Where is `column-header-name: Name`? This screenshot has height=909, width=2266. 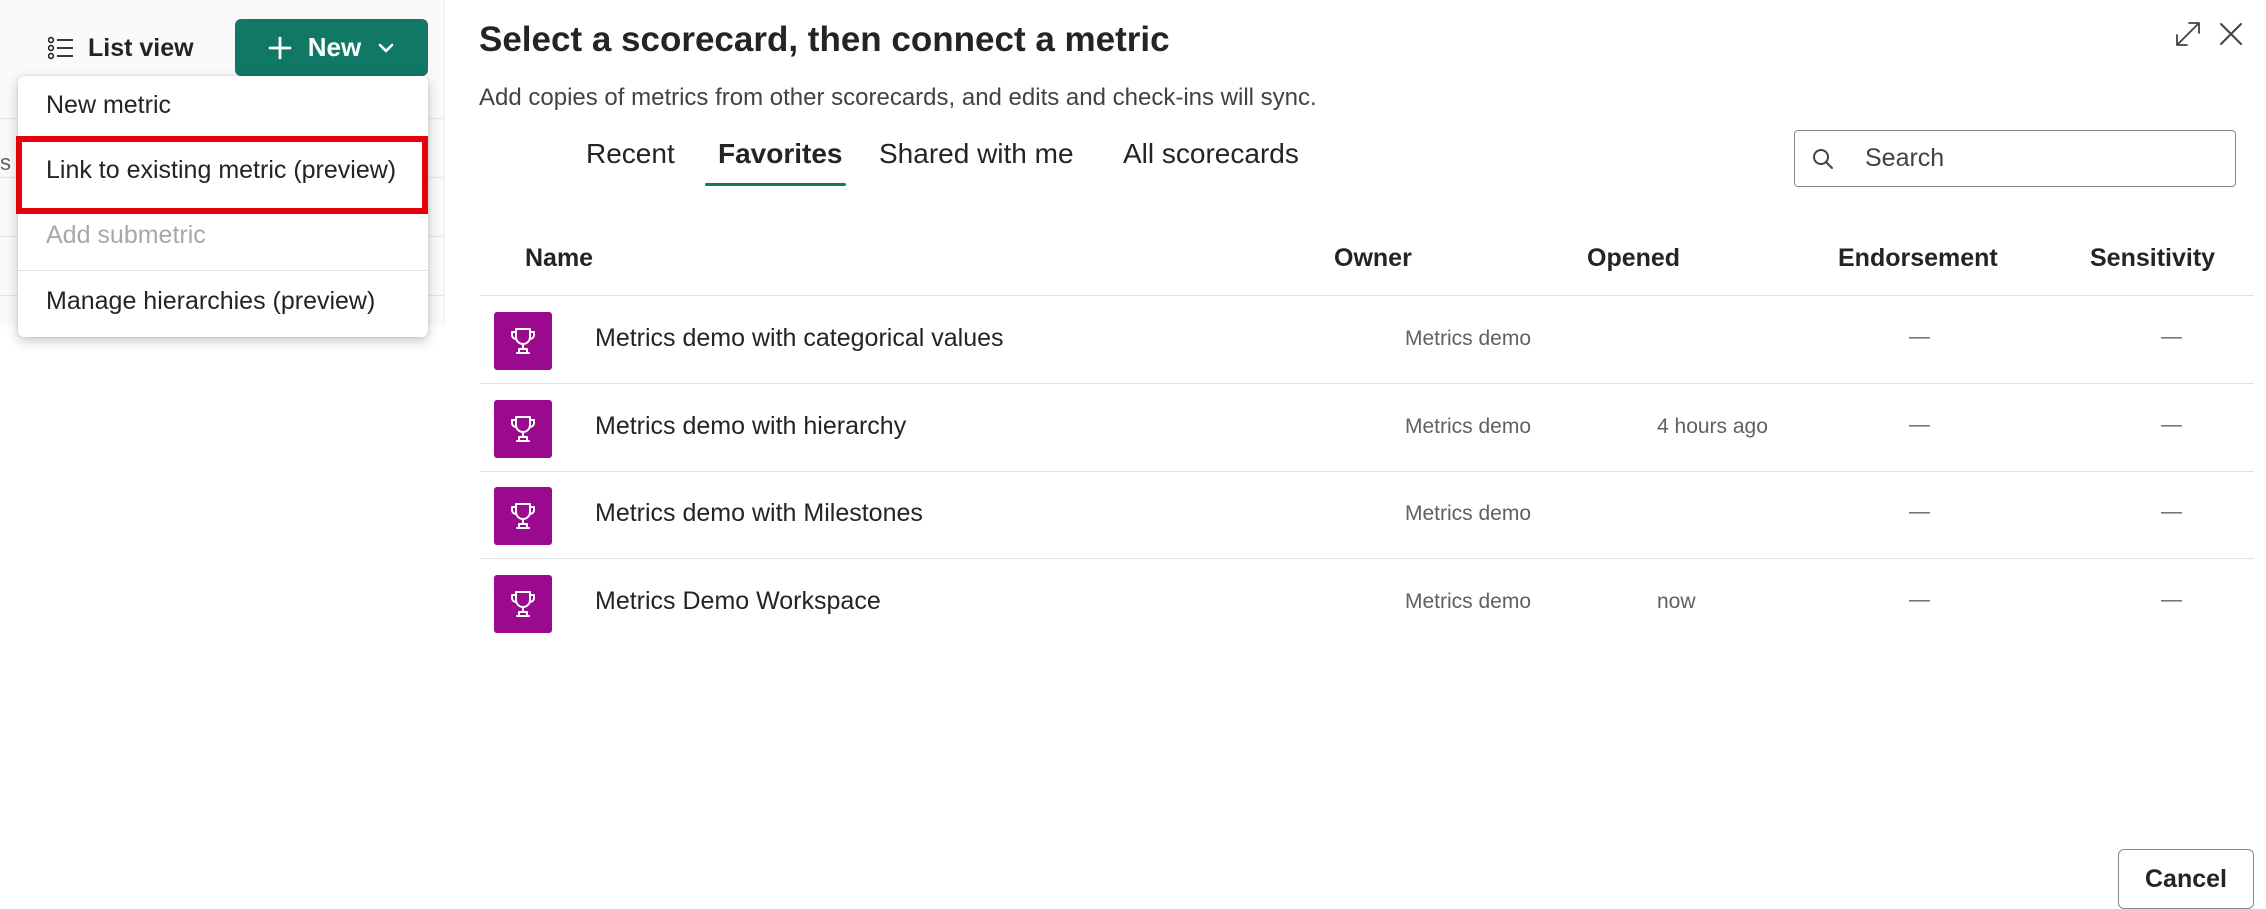
column-header-name: Name is located at coordinates (559, 258).